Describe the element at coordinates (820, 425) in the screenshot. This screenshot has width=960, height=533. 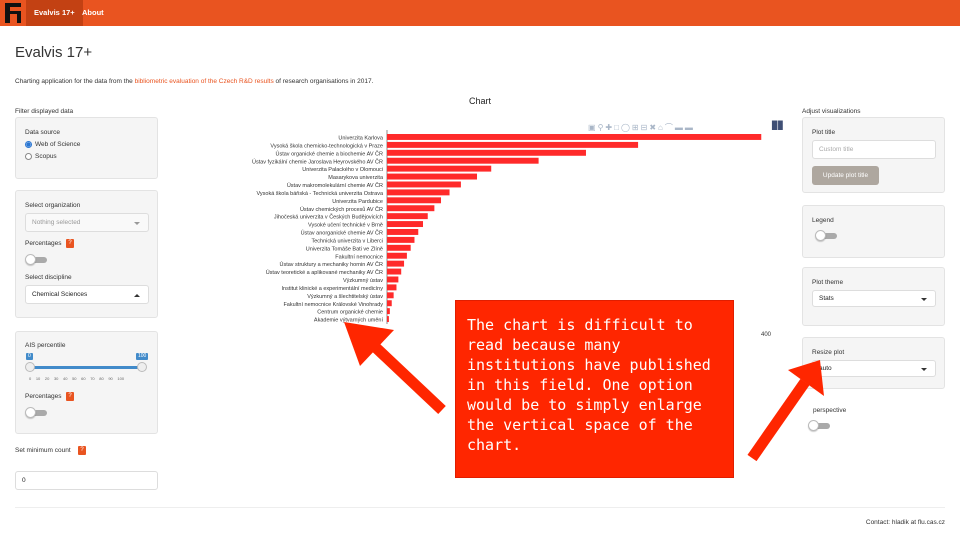
I see `perspective-toggle` at that location.